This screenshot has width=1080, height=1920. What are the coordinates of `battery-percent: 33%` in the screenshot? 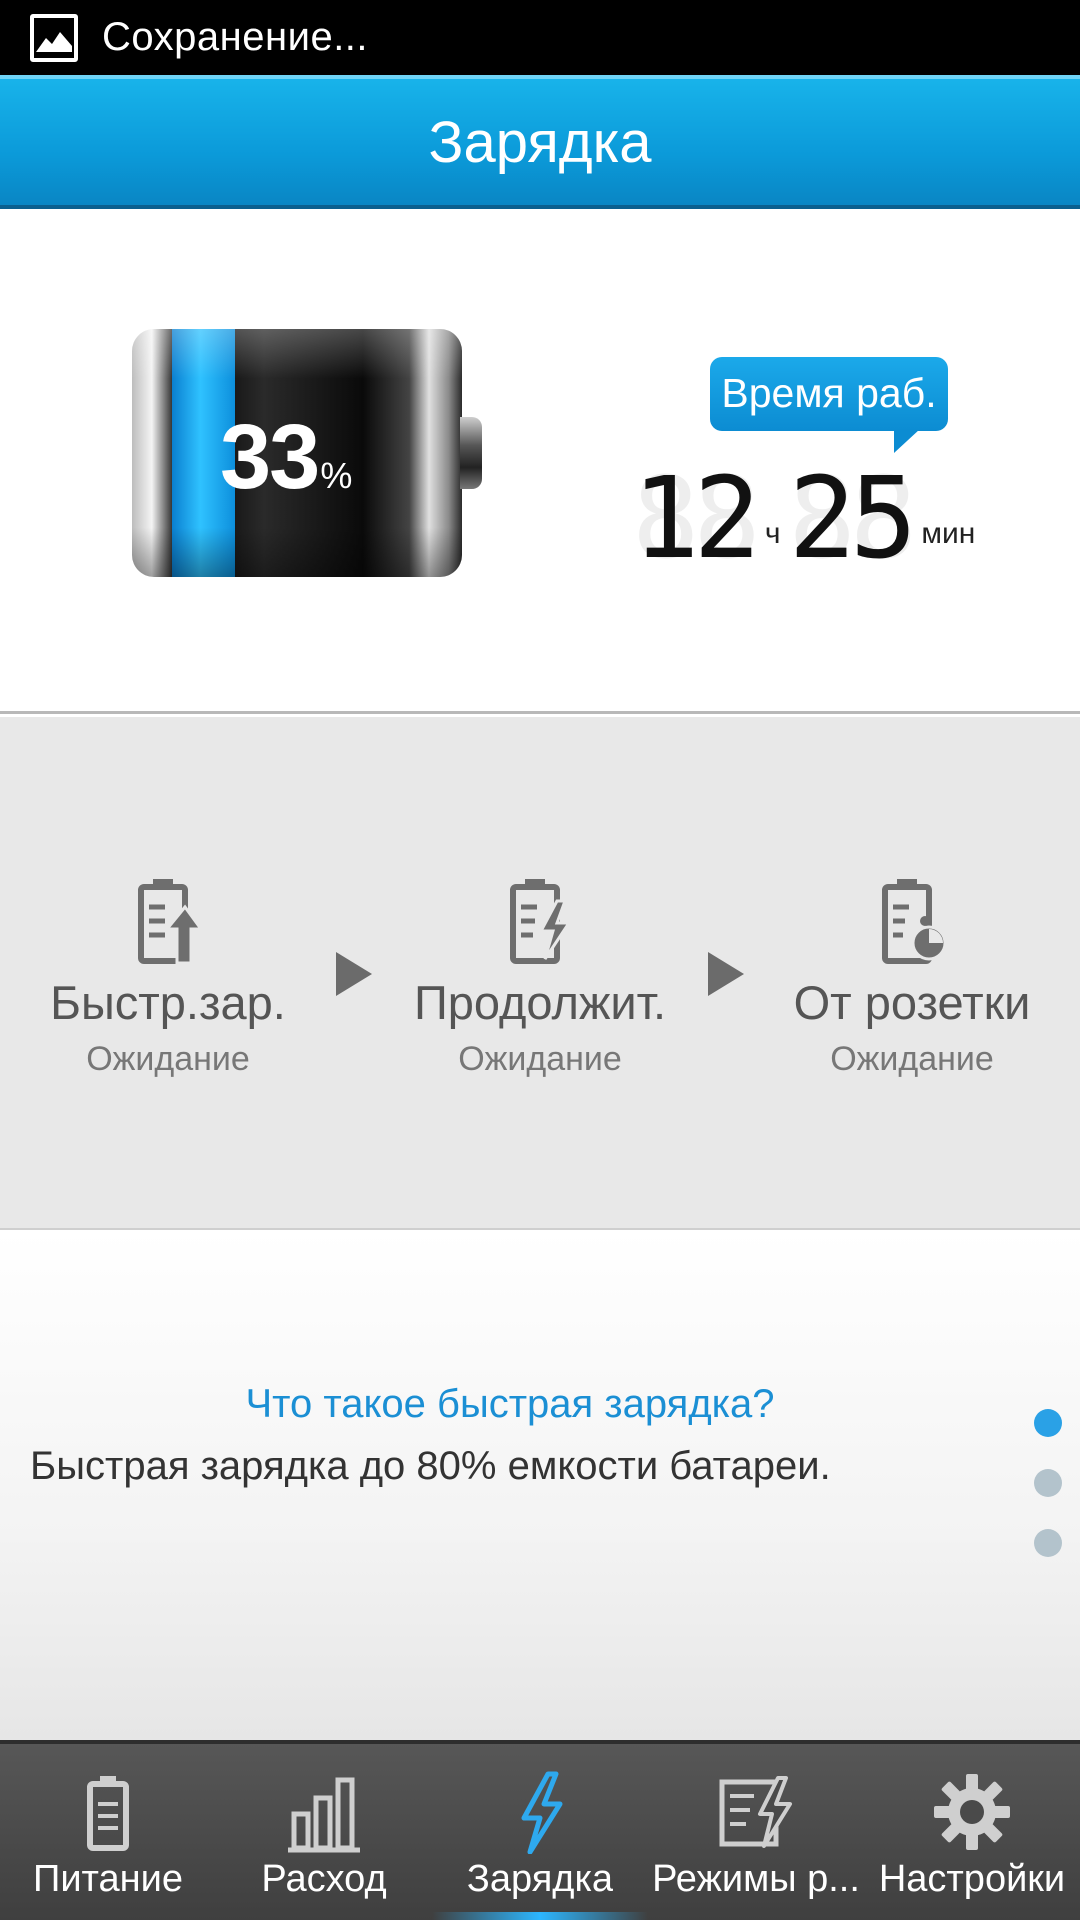 It's located at (286, 457).